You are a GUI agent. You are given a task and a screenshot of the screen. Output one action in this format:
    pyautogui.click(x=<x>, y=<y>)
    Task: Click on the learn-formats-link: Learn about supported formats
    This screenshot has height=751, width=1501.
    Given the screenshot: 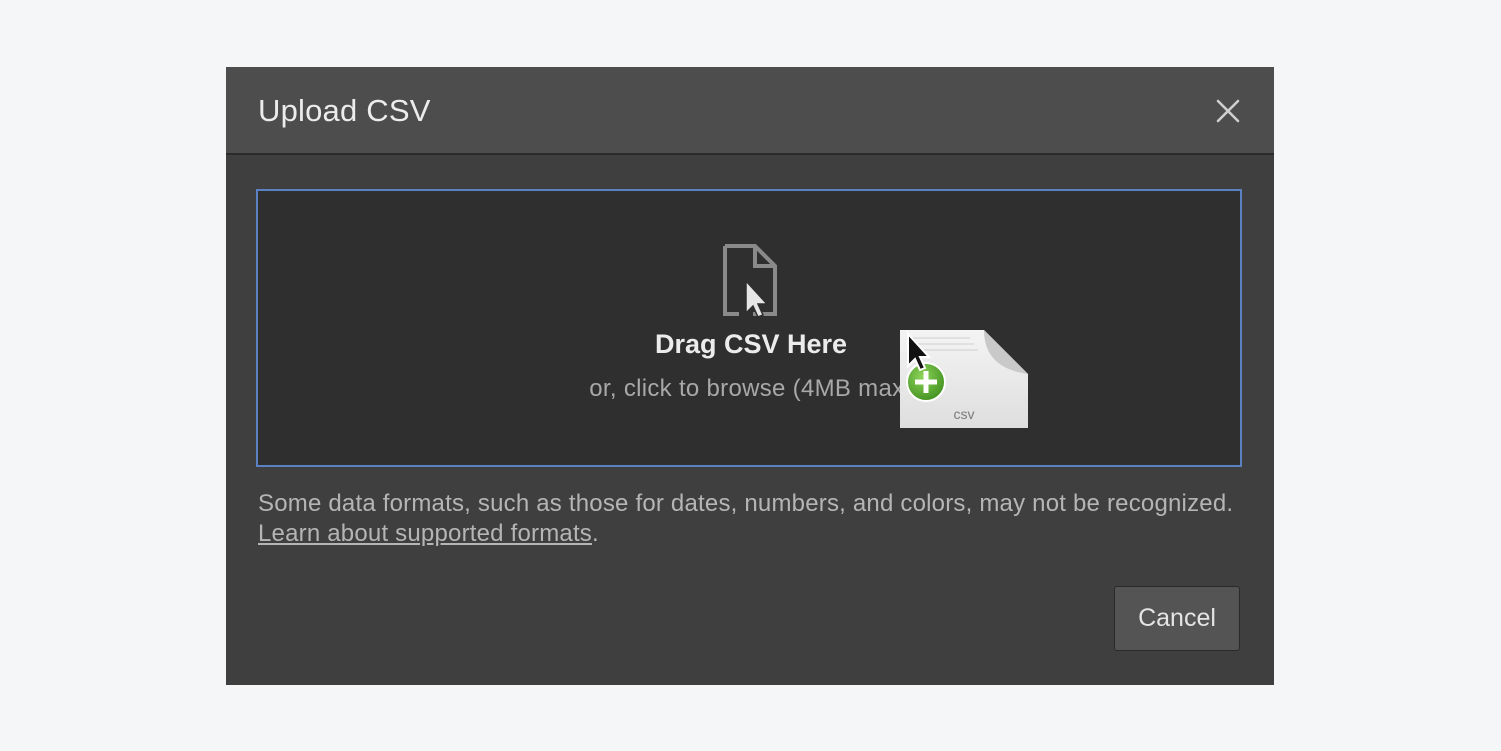 What is the action you would take?
    pyautogui.click(x=425, y=533)
    